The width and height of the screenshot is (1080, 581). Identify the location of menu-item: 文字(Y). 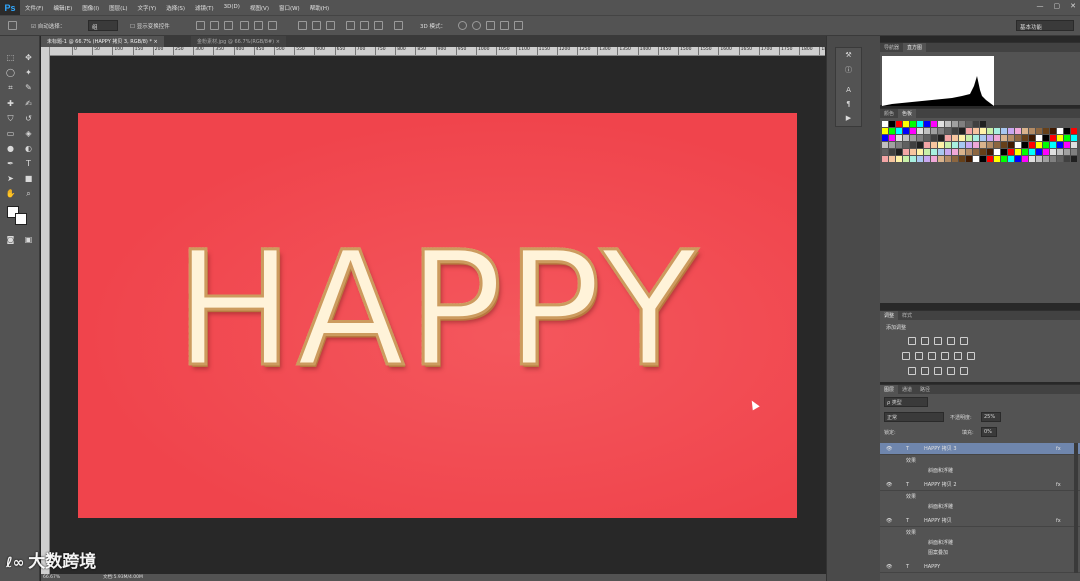
(147, 8).